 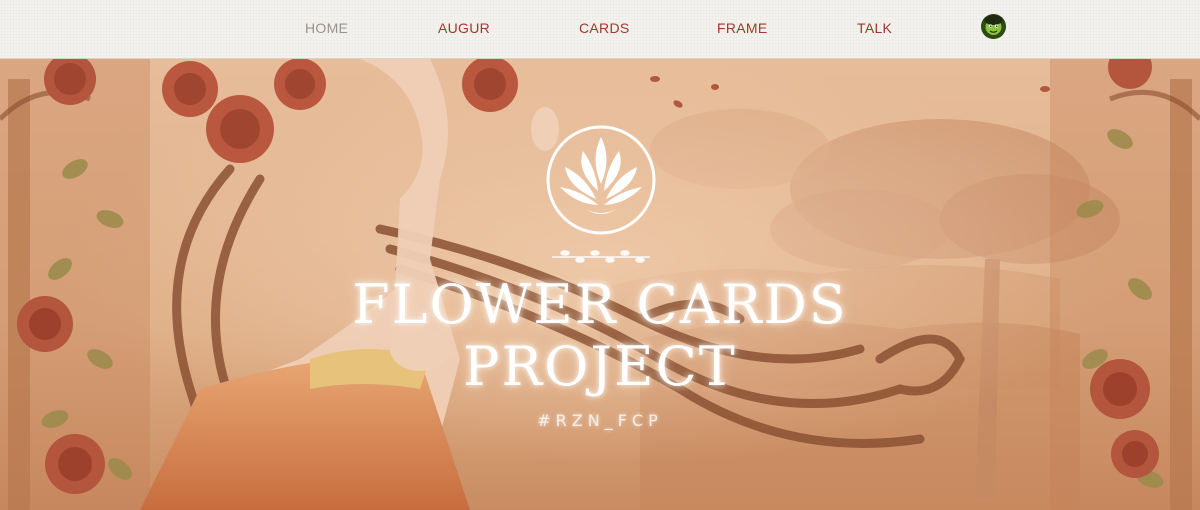 I want to click on hero-title-line1: FLOWER CARDS, so click(x=600, y=304).